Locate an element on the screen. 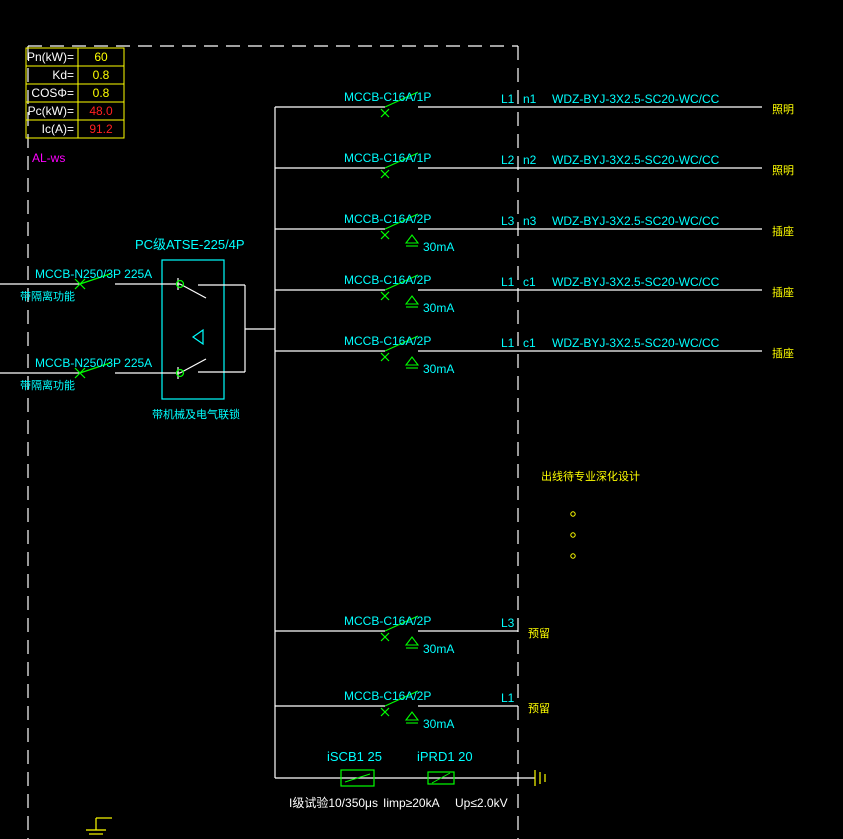 The height and width of the screenshot is (839, 843). circuit-name: n1 is located at coordinates (530, 99).